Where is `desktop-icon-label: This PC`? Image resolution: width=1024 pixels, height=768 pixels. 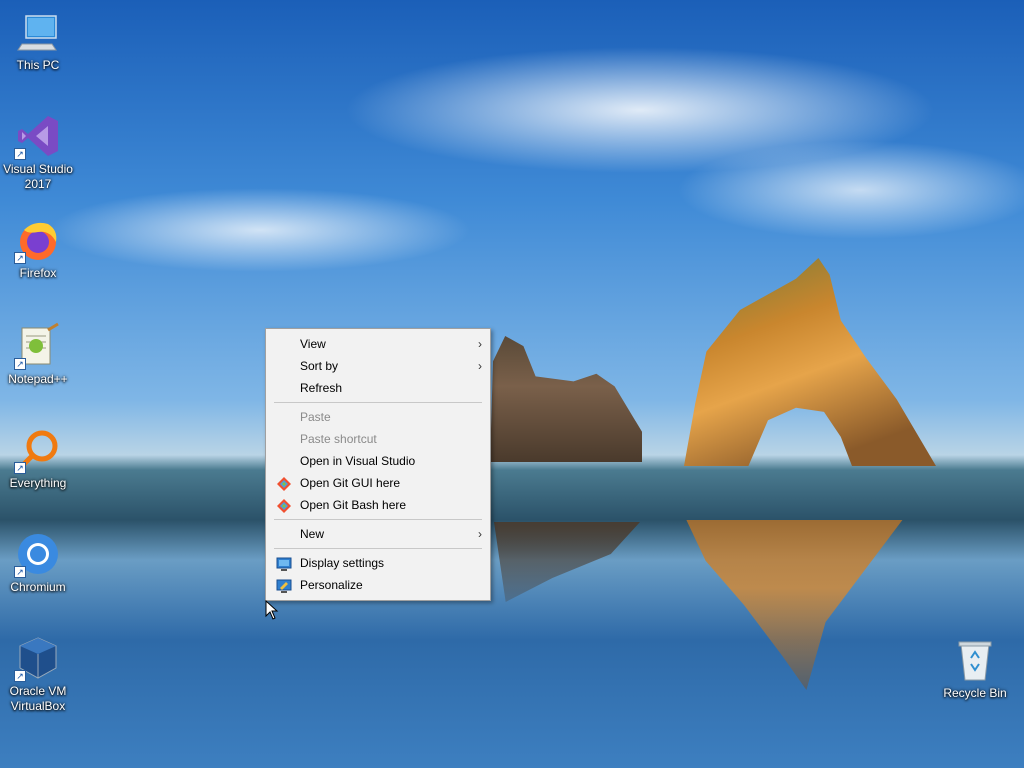
desktop-icon-label: This PC is located at coordinates (38, 65).